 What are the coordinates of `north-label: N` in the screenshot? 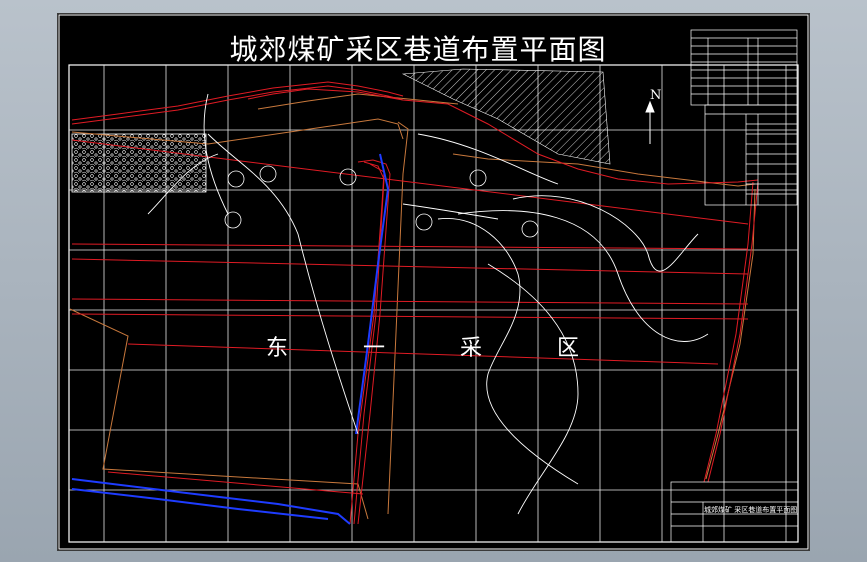 It's located at (656, 95).